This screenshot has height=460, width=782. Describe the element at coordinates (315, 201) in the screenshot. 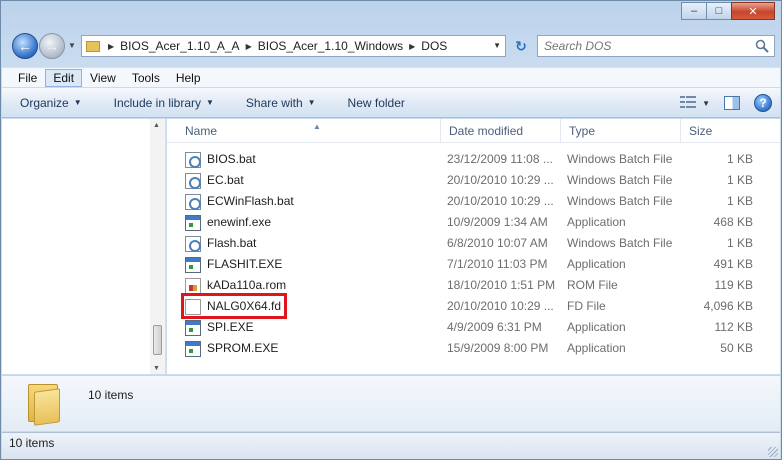

I see `file-name-cell: ECWinFlash.bat` at that location.